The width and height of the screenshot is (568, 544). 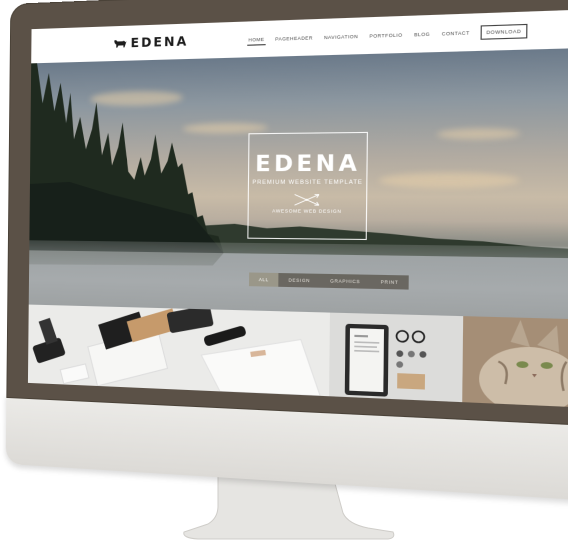 I want to click on site-logo: EDENA, so click(x=150, y=42).